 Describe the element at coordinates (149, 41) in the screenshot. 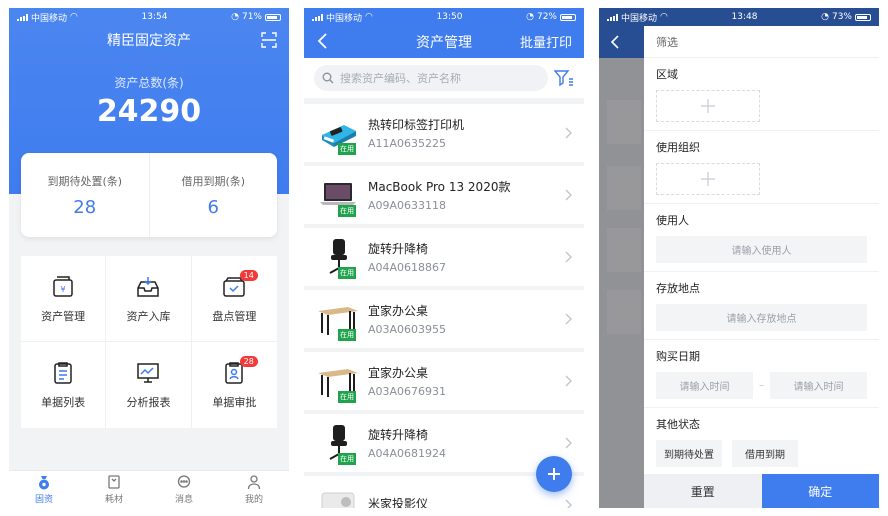

I see `page-title: 精臣固定资产` at that location.